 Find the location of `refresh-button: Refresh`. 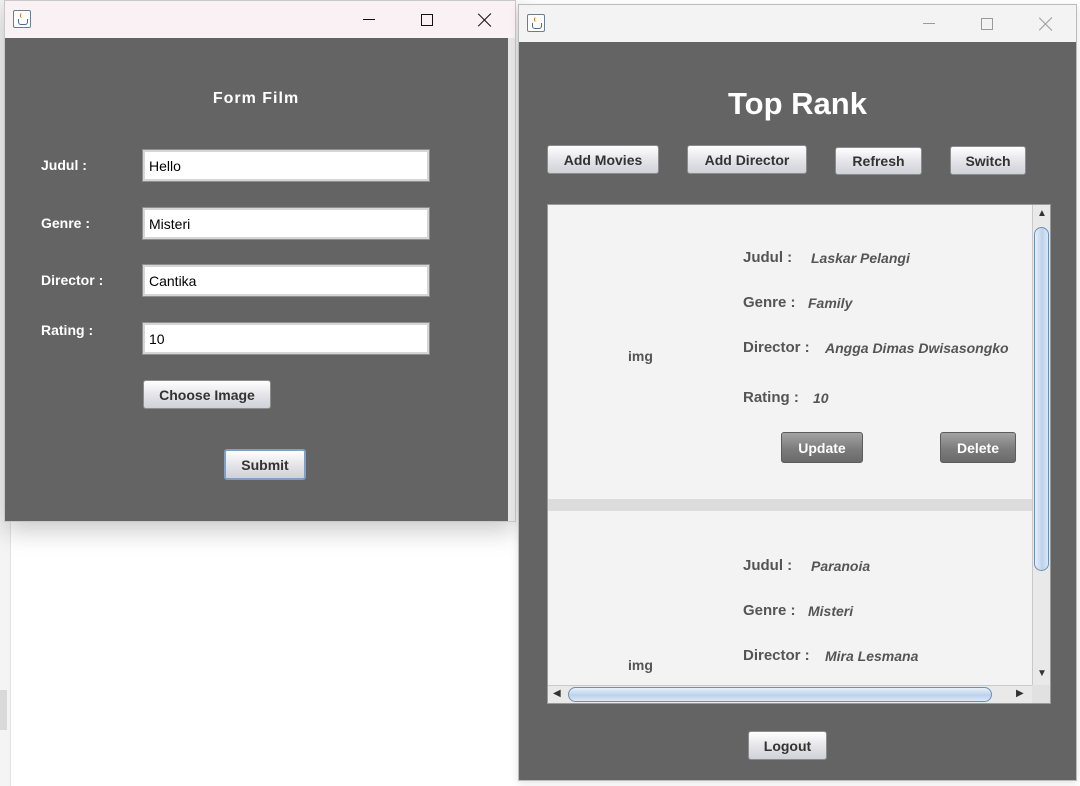

refresh-button: Refresh is located at coordinates (878, 161).